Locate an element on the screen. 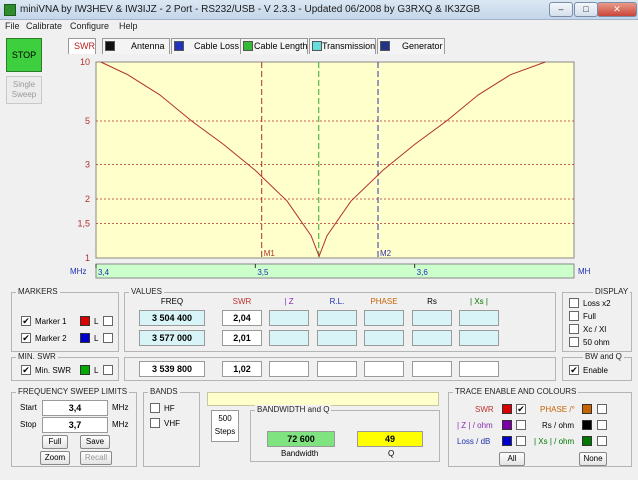  marker1-color is located at coordinates (85, 321).